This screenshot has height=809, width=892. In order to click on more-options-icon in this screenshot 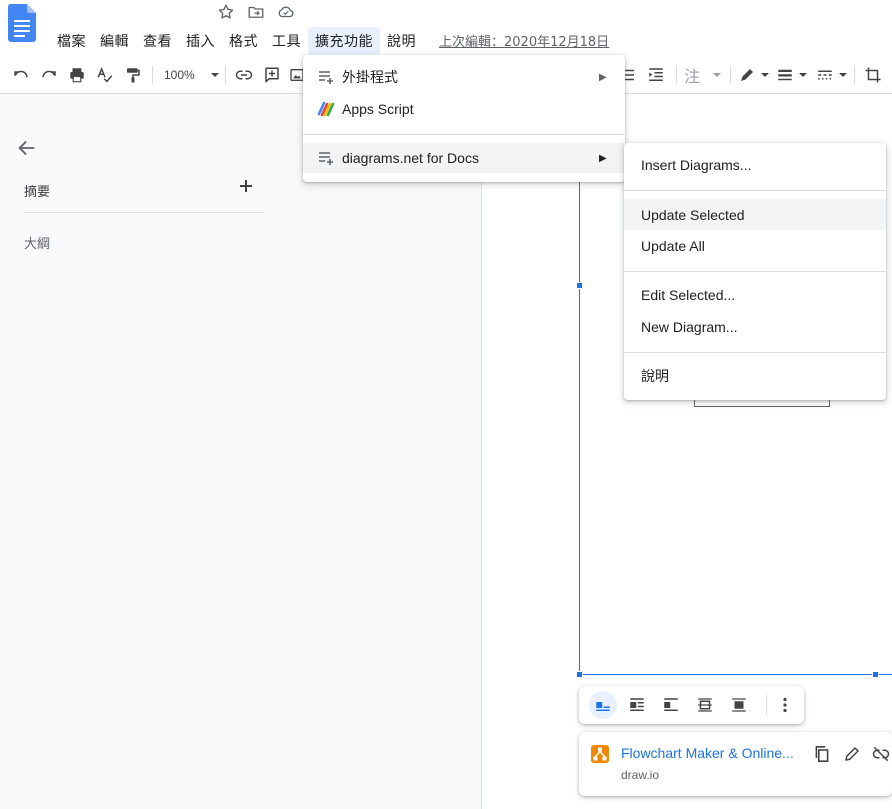, I will do `click(785, 705)`.